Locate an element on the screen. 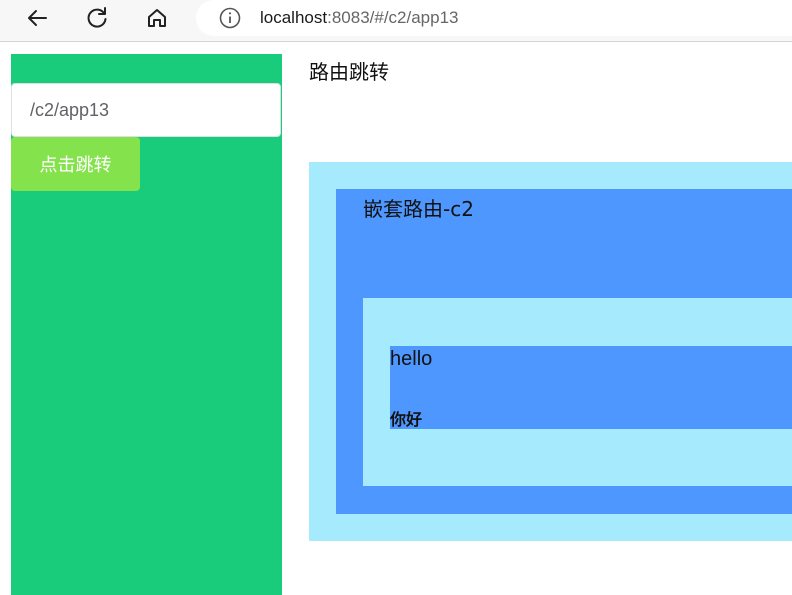 This screenshot has height=595, width=792. page-title: 路由跳转 is located at coordinates (349, 72).